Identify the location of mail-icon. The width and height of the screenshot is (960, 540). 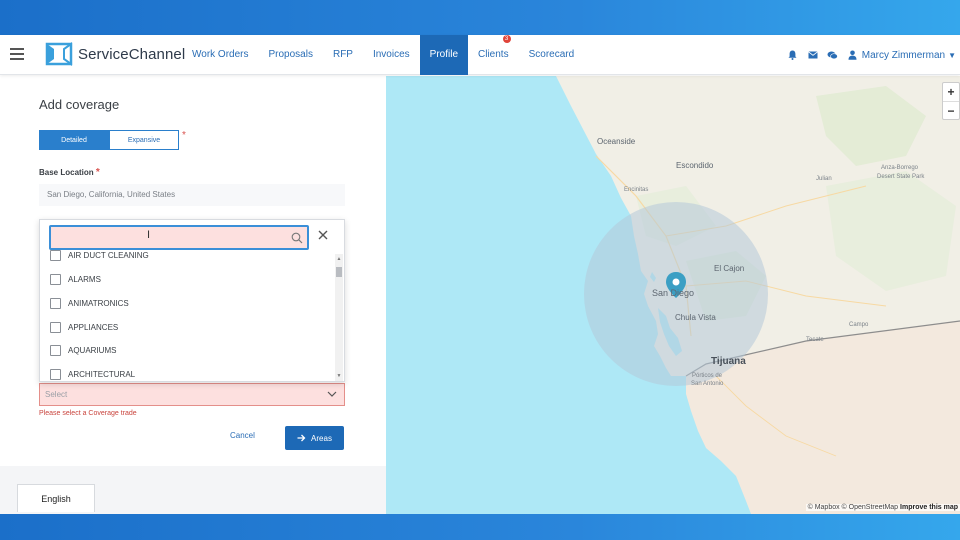
(813, 55).